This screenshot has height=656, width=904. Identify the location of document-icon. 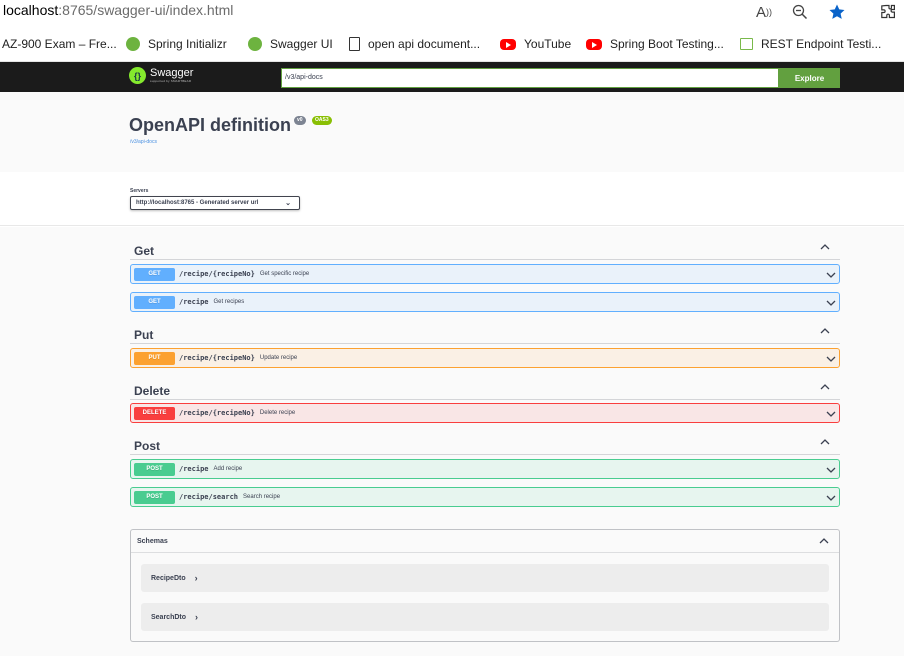
(354, 44).